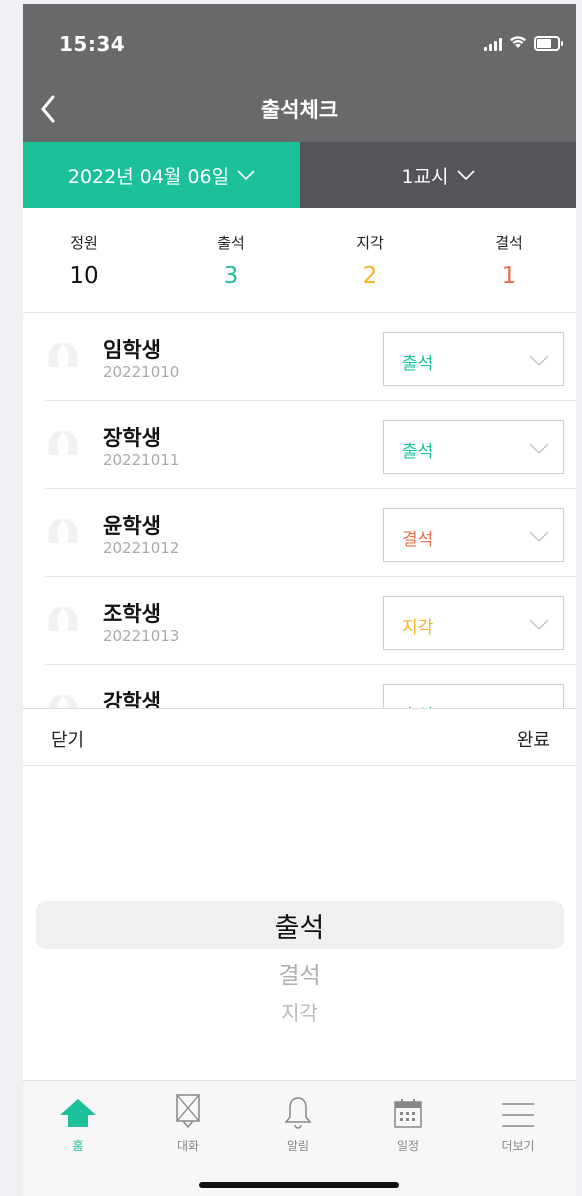 This screenshot has height=1196, width=582. Describe the element at coordinates (509, 260) in the screenshot. I see `summary-absent: 결석 1` at that location.